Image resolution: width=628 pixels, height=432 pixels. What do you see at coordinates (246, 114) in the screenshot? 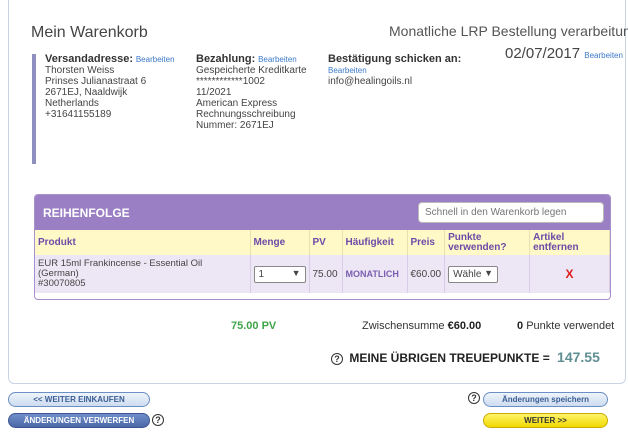
I see `billing-label: Rechnungsschreibung` at bounding box center [246, 114].